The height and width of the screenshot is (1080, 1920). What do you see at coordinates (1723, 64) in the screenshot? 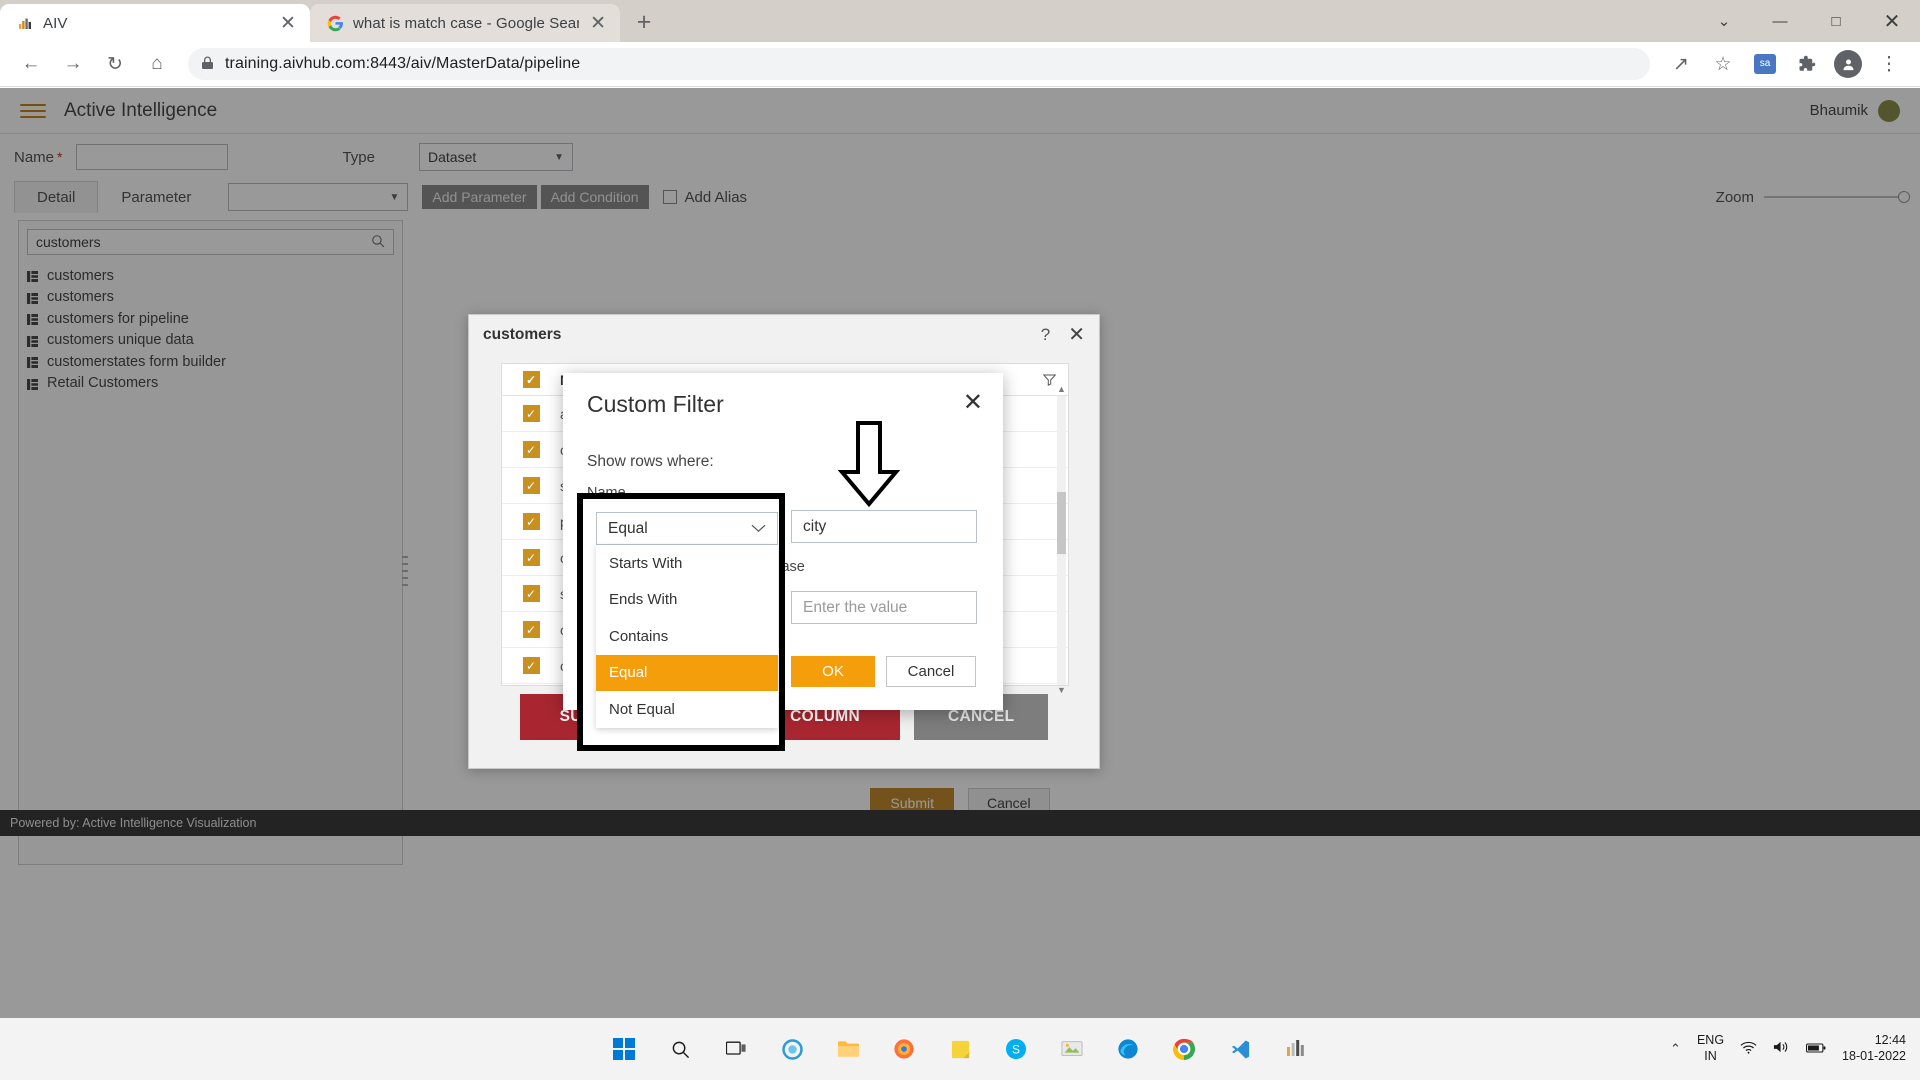
I see `bookmark-star-icon: ☆` at bounding box center [1723, 64].